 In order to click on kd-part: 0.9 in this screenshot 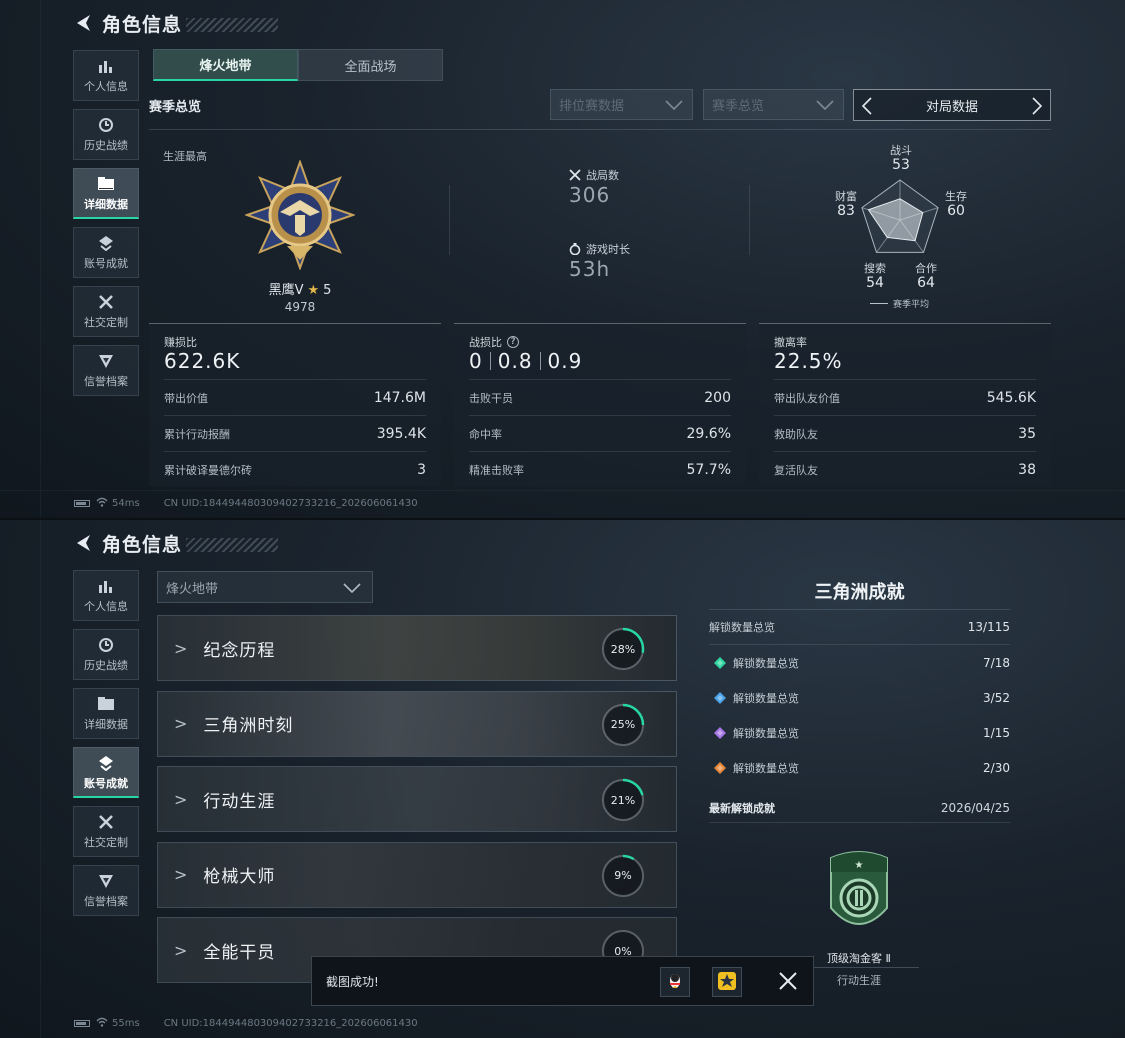, I will do `click(565, 361)`.